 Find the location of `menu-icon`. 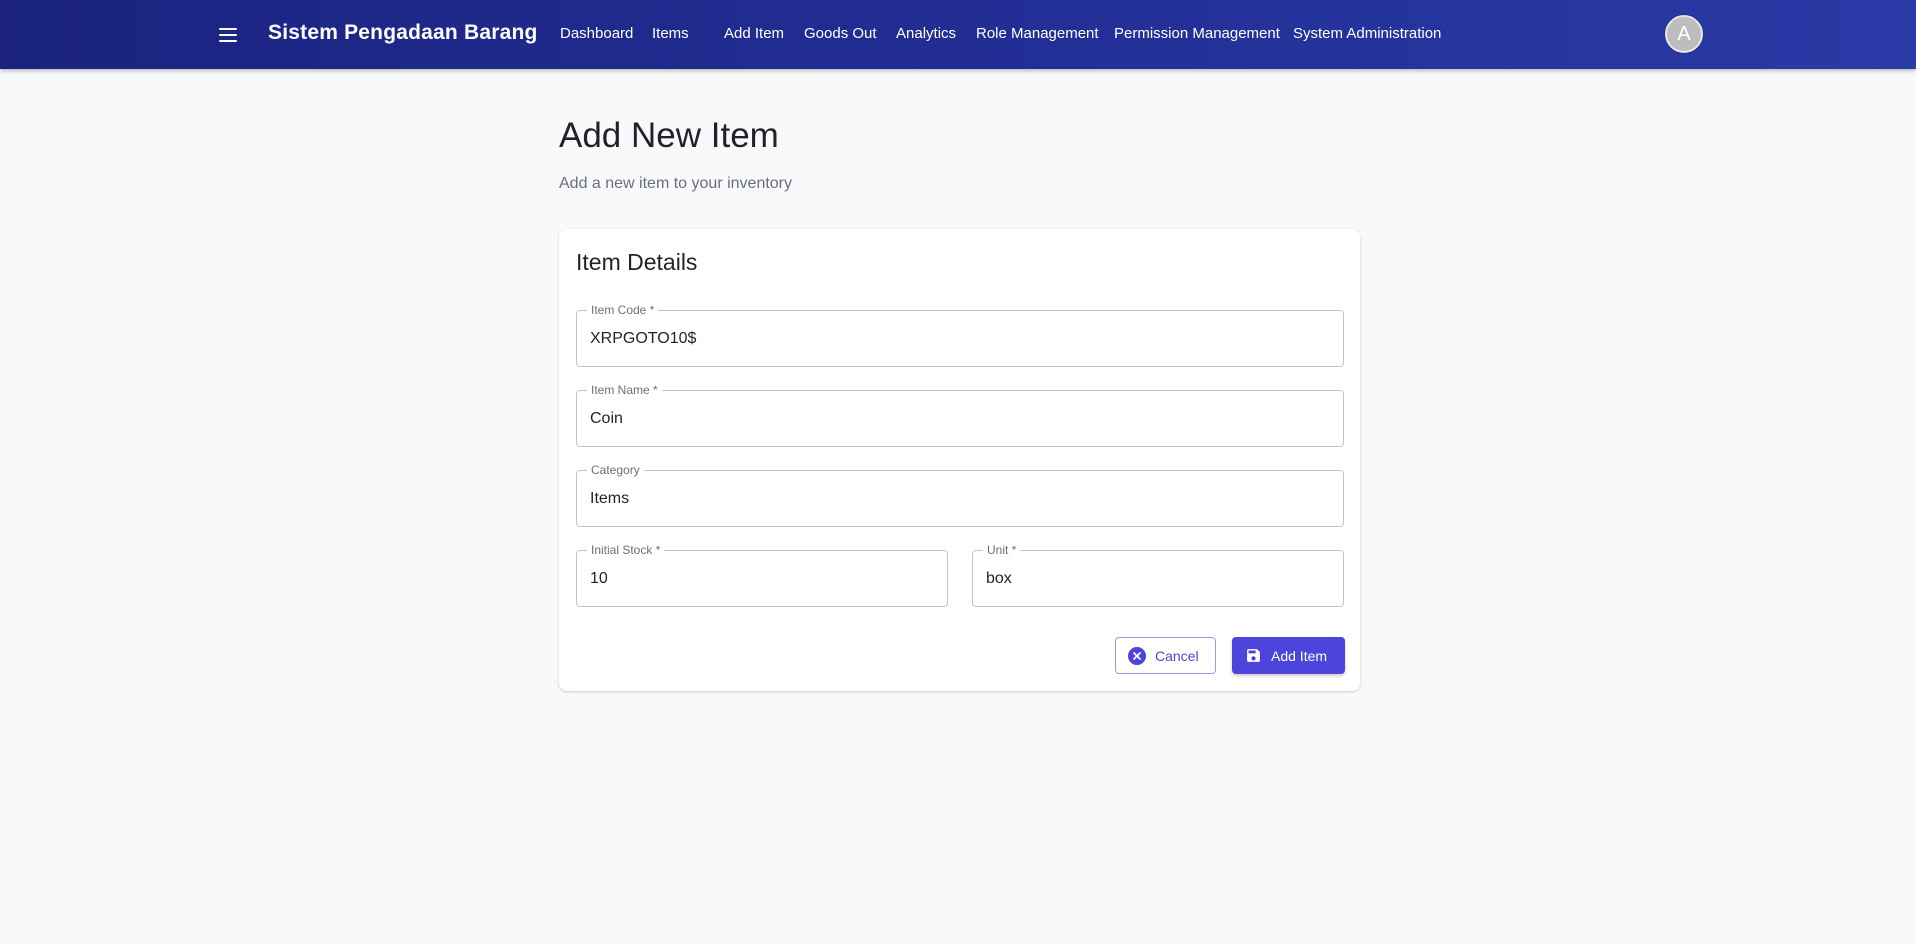

menu-icon is located at coordinates (228, 35).